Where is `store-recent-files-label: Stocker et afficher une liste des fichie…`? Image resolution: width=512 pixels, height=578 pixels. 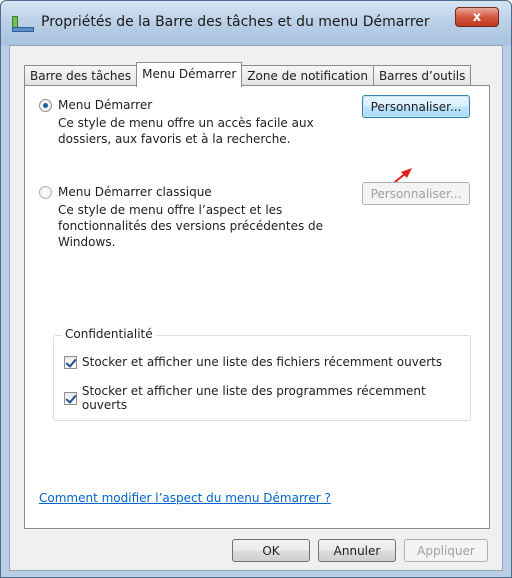
store-recent-files-label: Stocker et afficher une liste des fichie… is located at coordinates (262, 362).